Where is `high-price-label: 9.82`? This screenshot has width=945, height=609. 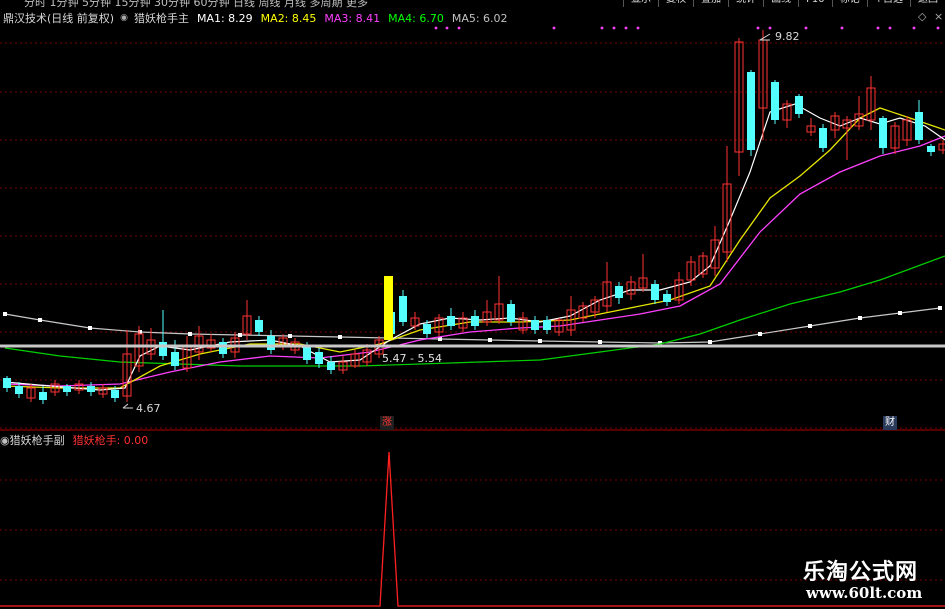
high-price-label: 9.82 is located at coordinates (787, 36).